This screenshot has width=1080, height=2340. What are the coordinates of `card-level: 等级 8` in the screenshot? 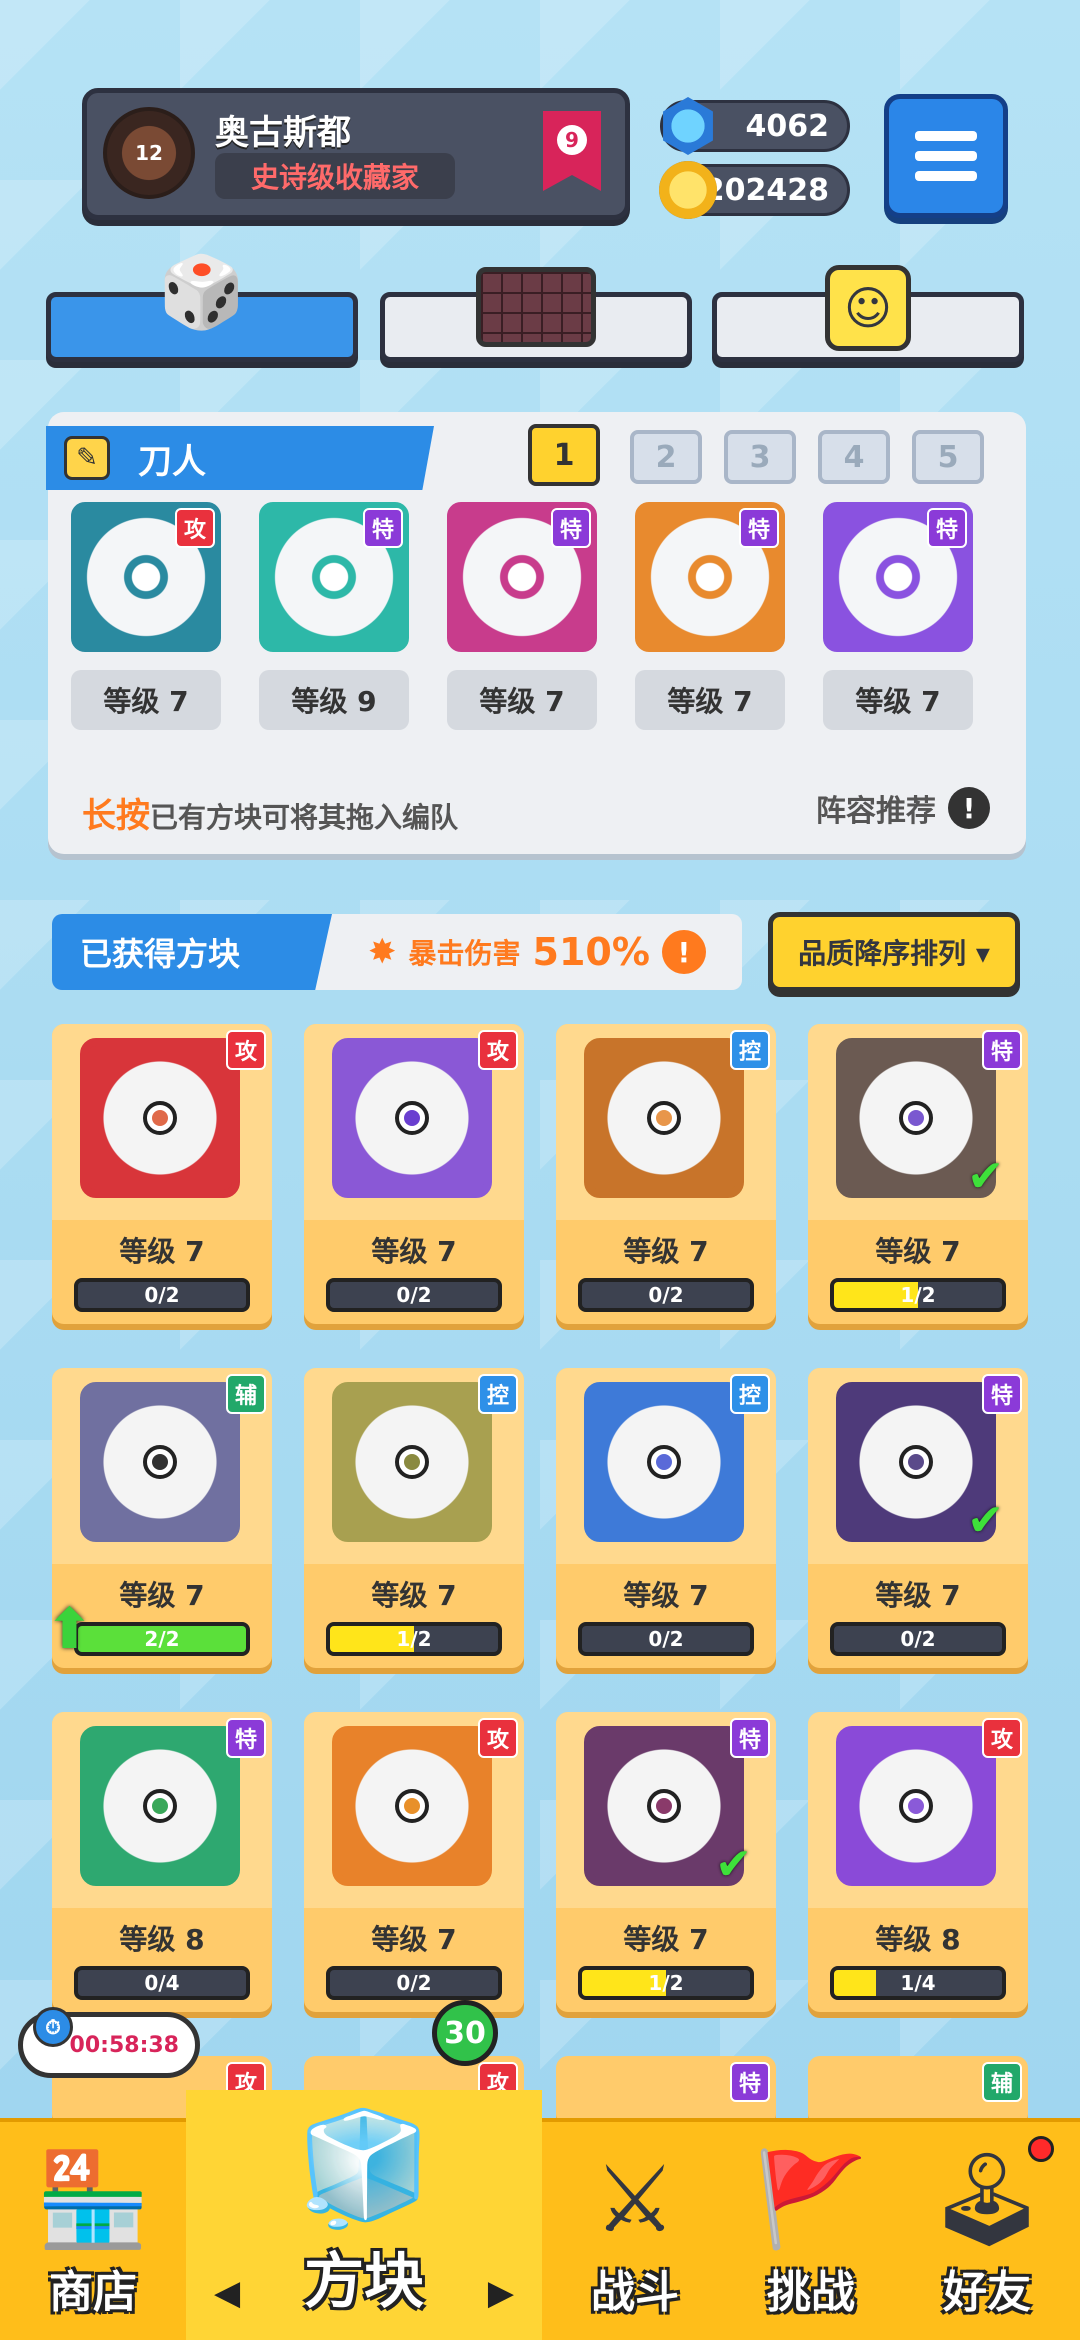 It's located at (162, 1939).